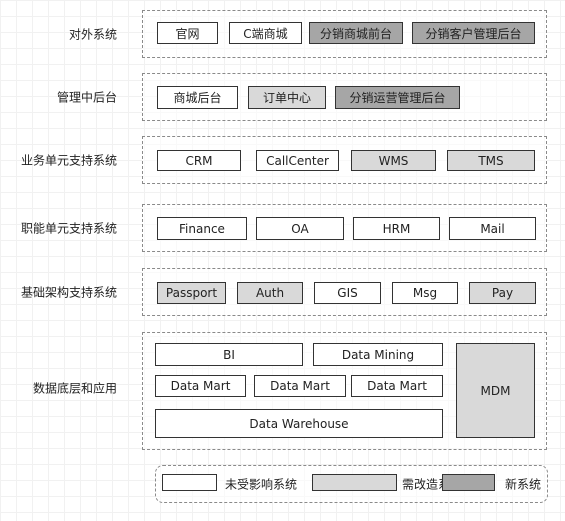  Describe the element at coordinates (68, 228) in the screenshot. I see `layer-label: 职能单元支持系统` at that location.